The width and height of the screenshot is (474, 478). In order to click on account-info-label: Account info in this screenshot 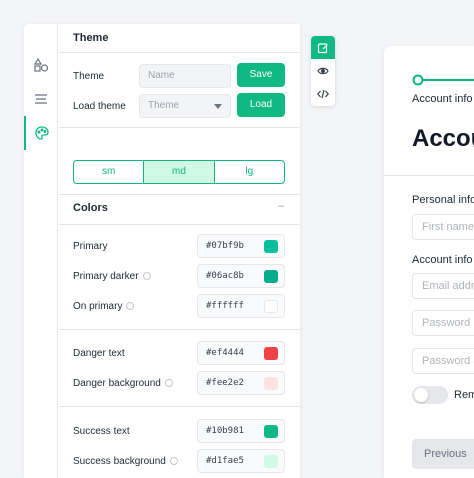, I will do `click(442, 260)`.